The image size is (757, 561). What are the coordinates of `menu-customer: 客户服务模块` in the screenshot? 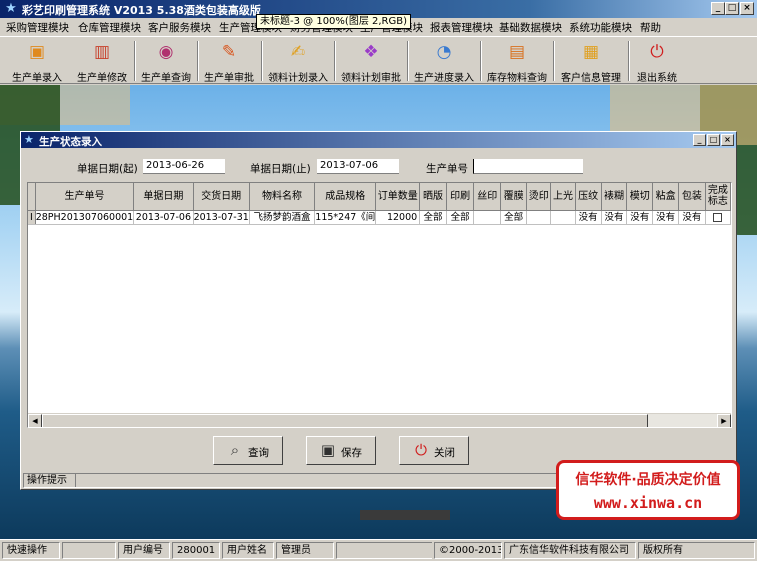 It's located at (179, 27).